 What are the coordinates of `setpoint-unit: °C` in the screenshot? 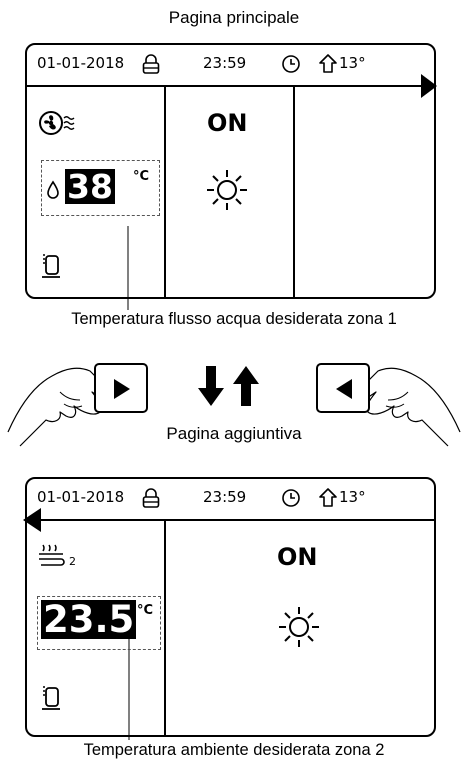 It's located at (145, 610).